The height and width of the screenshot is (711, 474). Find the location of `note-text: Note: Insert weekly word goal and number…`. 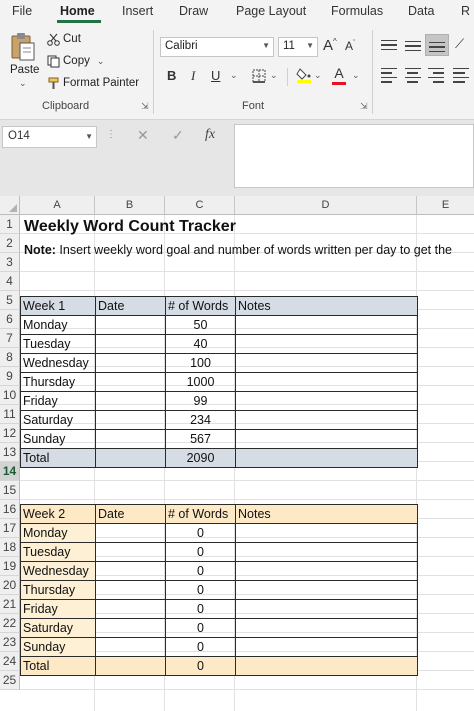

note-text: Note: Insert weekly word goal and number… is located at coordinates (238, 250).